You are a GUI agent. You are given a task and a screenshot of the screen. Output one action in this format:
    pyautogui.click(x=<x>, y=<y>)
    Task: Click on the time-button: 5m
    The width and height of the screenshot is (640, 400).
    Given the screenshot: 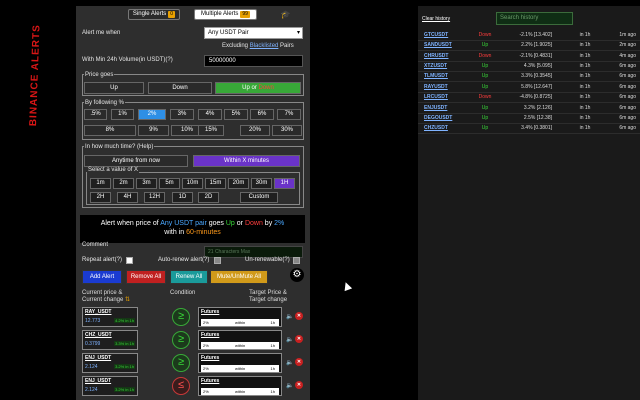 What is the action you would take?
    pyautogui.click(x=169, y=183)
    